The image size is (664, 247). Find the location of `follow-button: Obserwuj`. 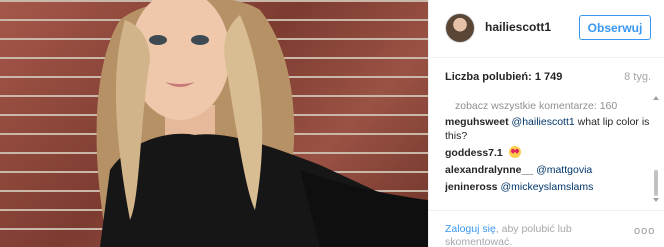

follow-button: Obserwuj is located at coordinates (615, 27).